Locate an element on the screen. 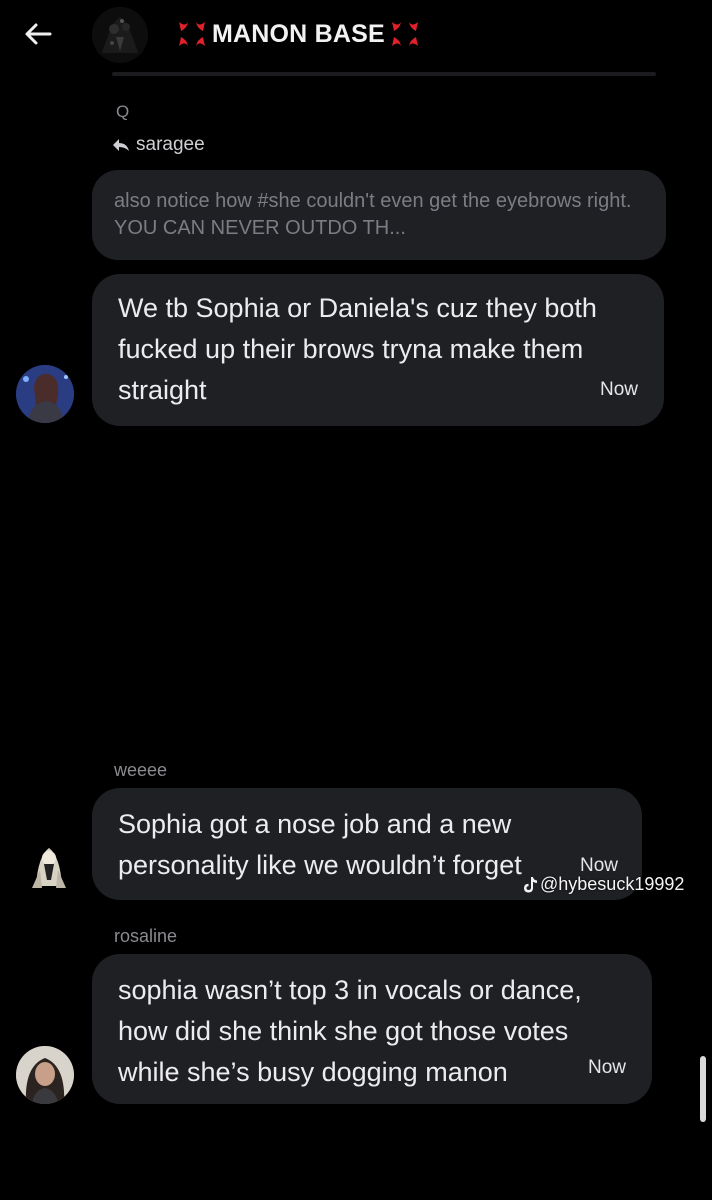 The image size is (712, 1200). sender-name: rosaline is located at coordinates (146, 936).